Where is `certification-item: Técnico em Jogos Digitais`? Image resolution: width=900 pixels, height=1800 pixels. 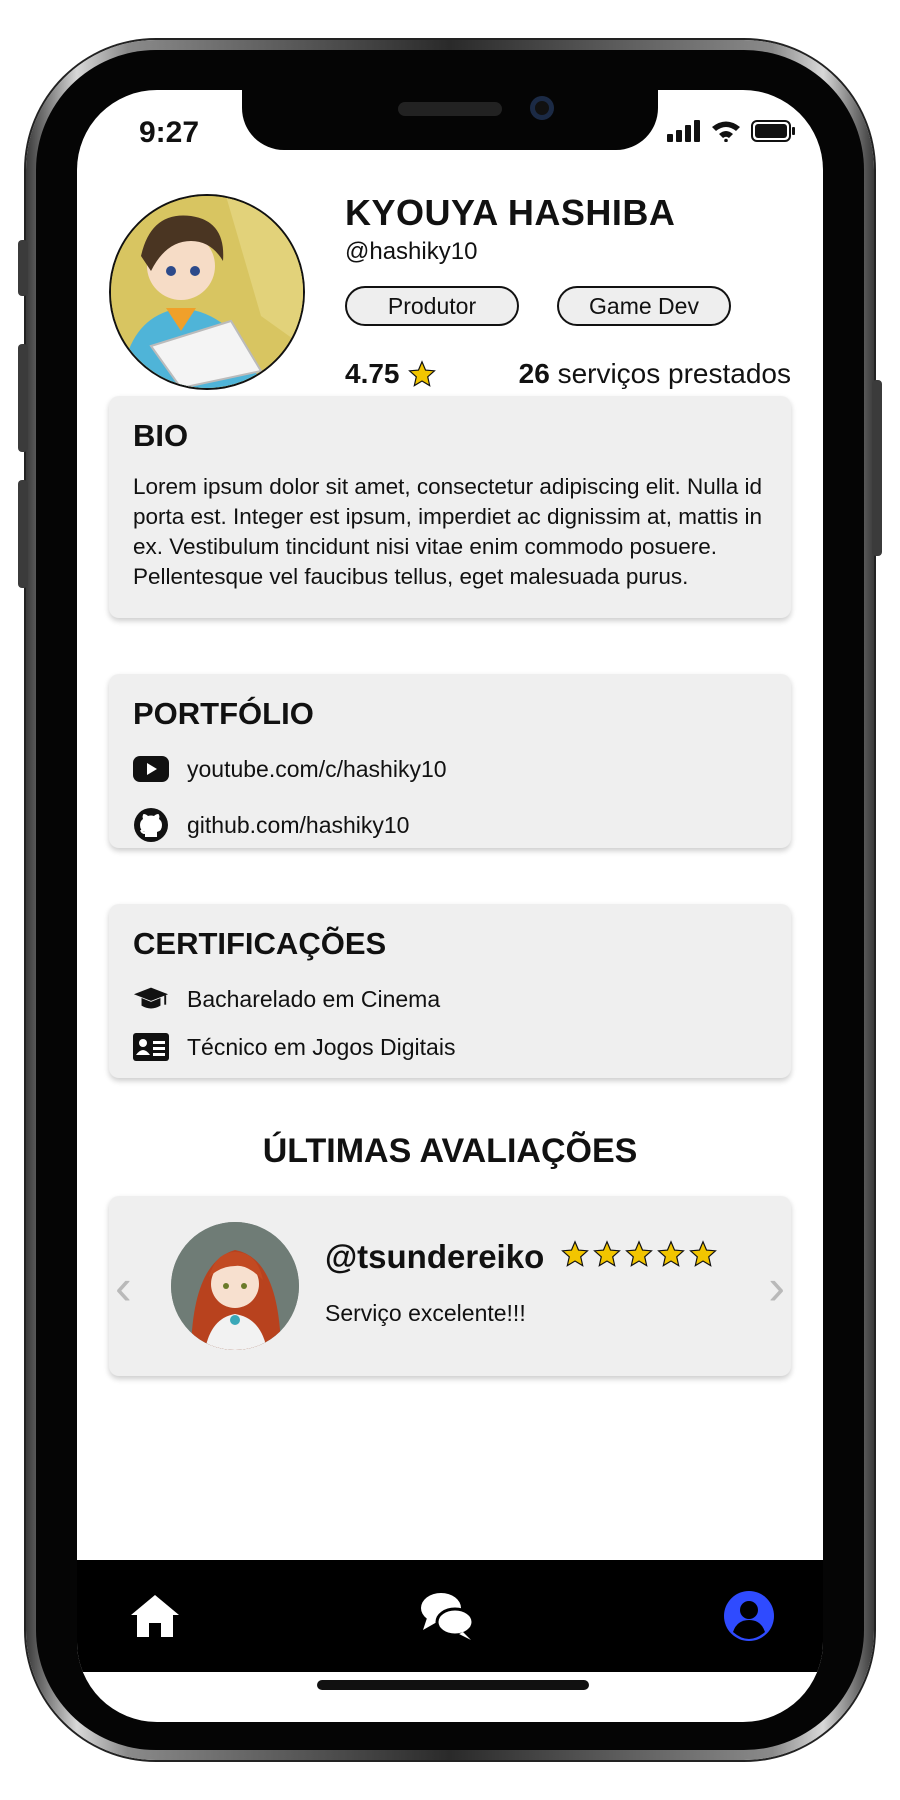
certification-item: Técnico em Jogos Digitais is located at coordinates (450, 1047).